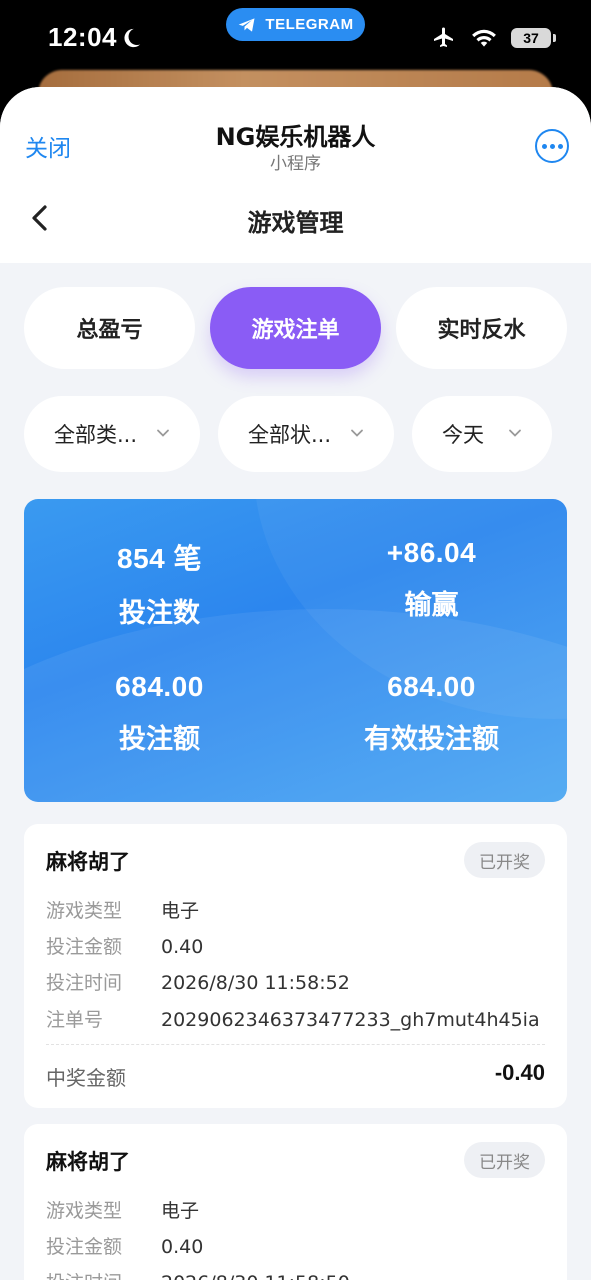  I want to click on value-prize-amount: -0.40, so click(519, 1072).